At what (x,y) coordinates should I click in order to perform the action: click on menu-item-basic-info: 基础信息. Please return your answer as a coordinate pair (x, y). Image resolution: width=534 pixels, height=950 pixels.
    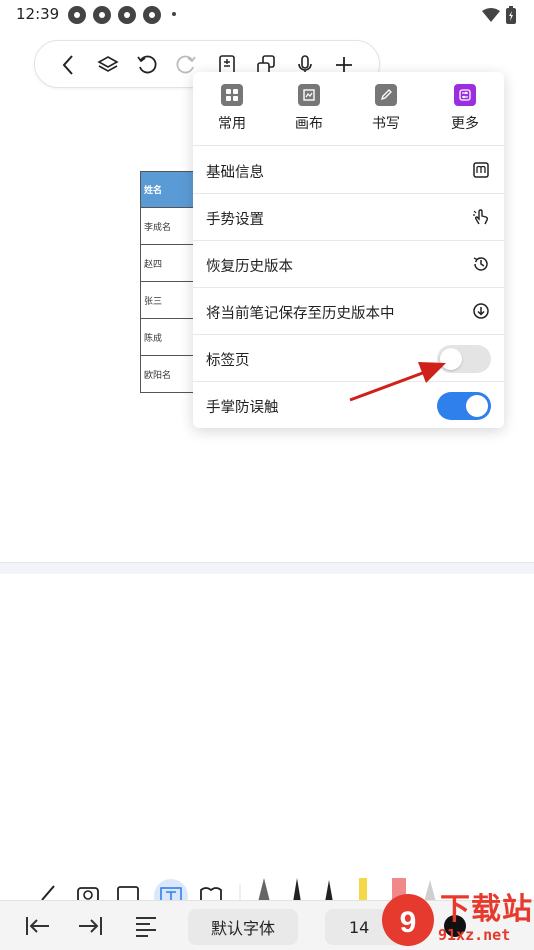
    Looking at the image, I should click on (348, 170).